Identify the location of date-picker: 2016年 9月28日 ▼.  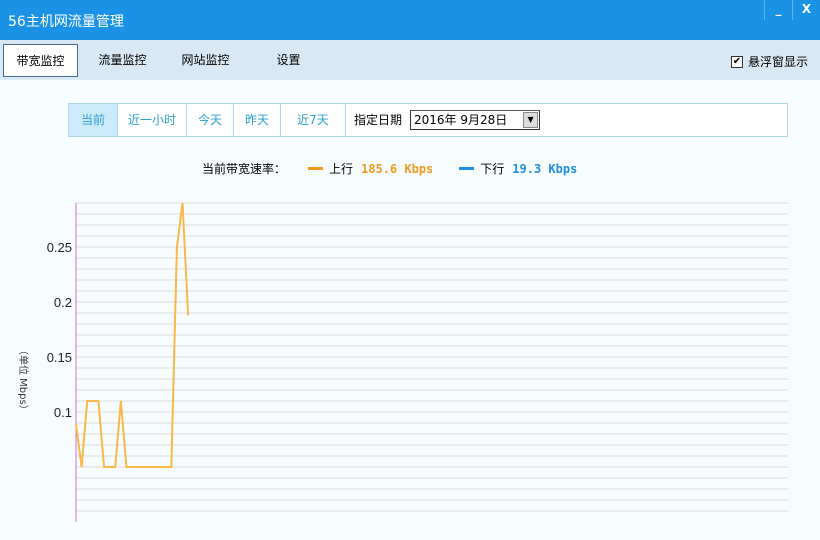
(475, 120).